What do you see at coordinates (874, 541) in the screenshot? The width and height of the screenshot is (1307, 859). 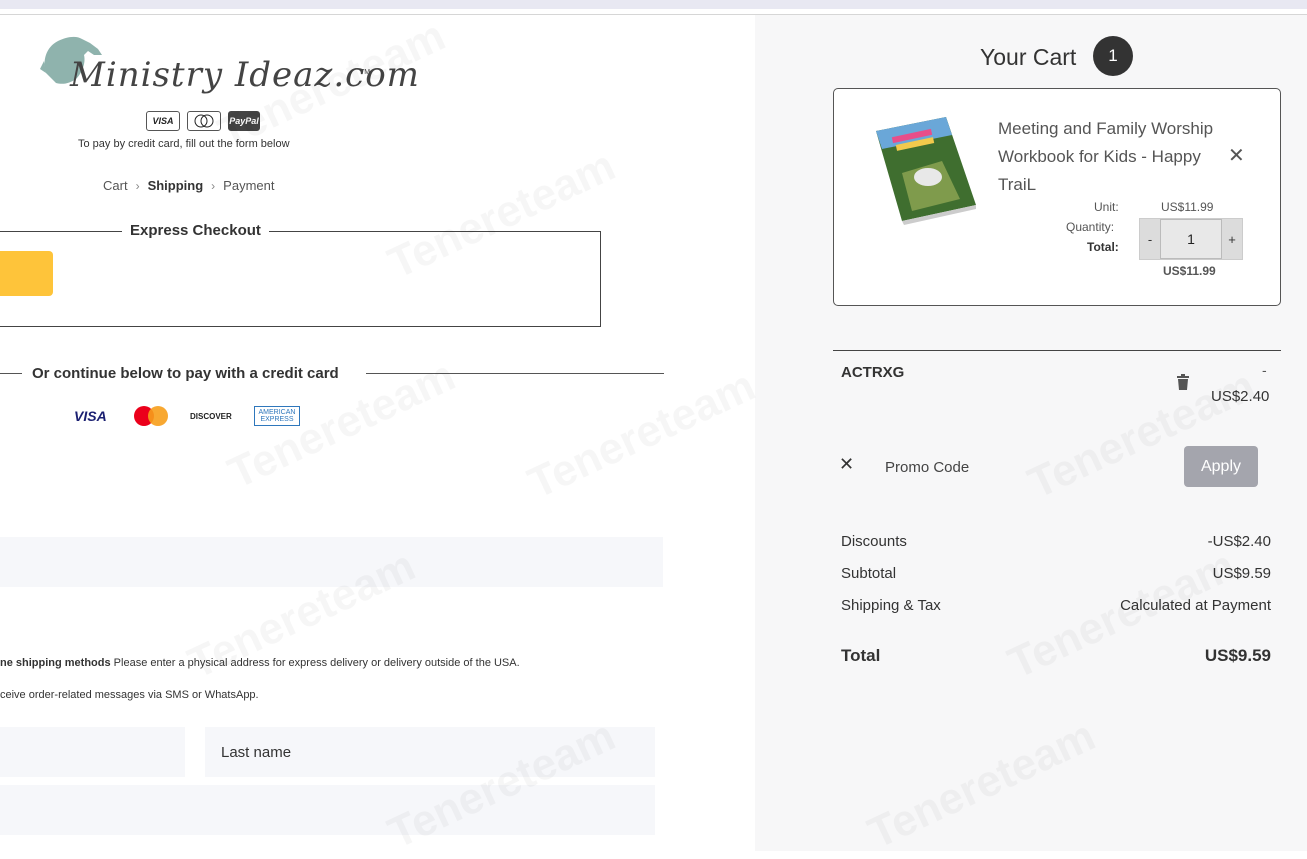 I see `discounts-label: Discounts` at bounding box center [874, 541].